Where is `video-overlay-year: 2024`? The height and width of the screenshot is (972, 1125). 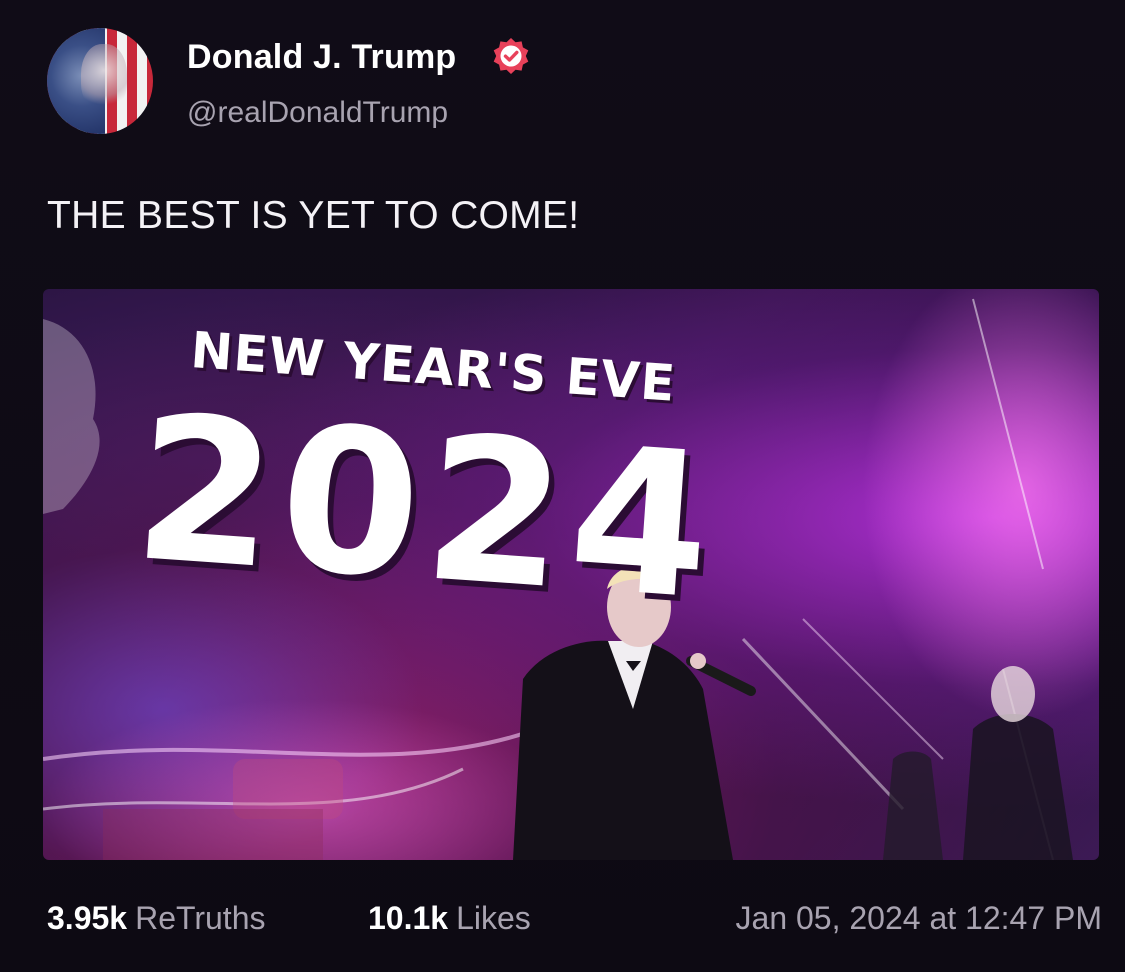 video-overlay-year: 2024 is located at coordinates (425, 508).